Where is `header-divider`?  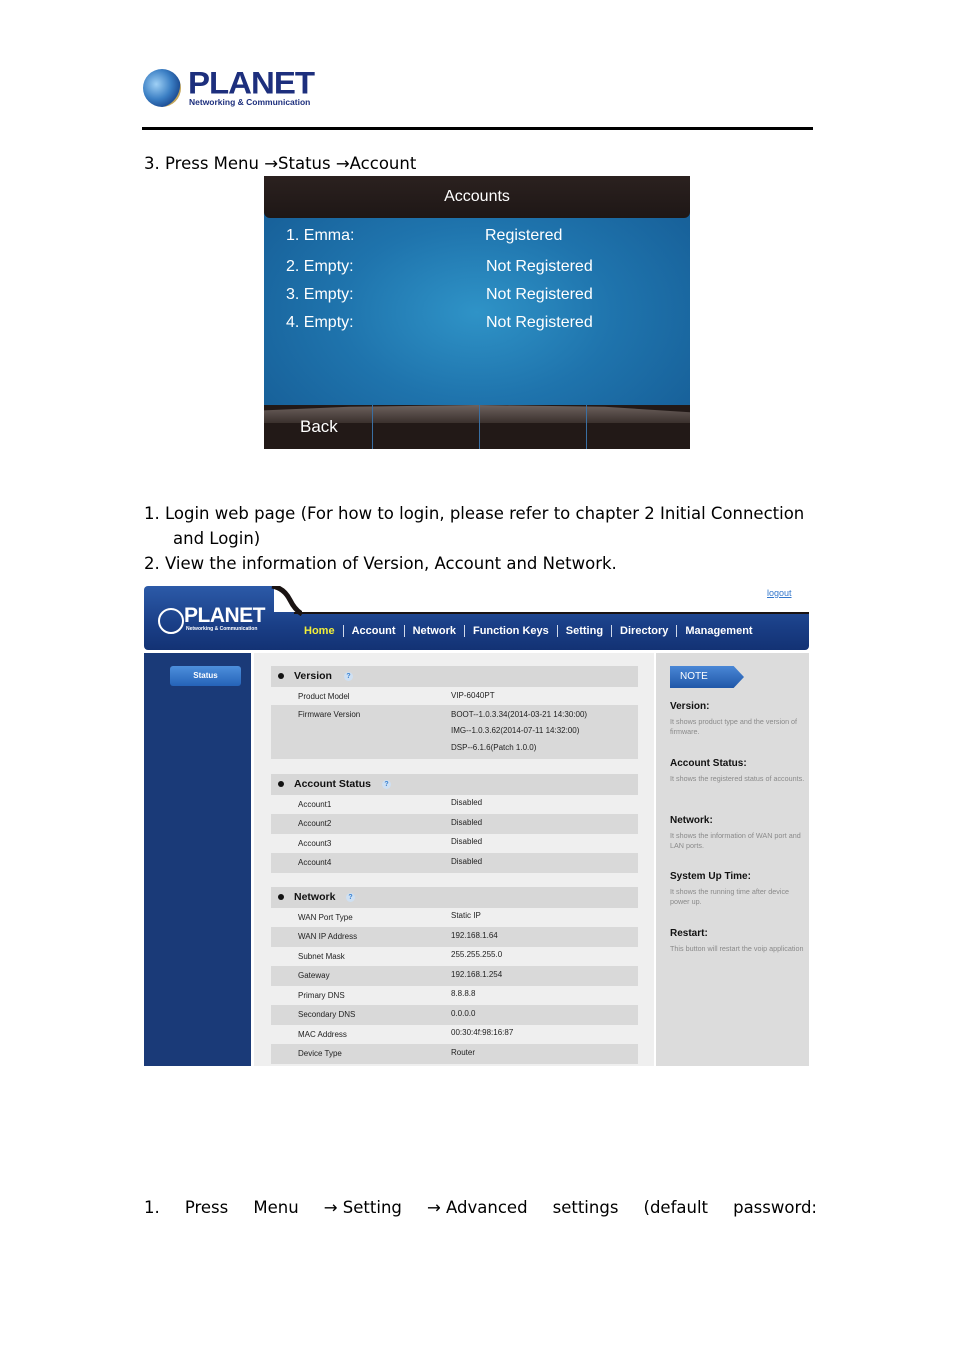 header-divider is located at coordinates (477, 128).